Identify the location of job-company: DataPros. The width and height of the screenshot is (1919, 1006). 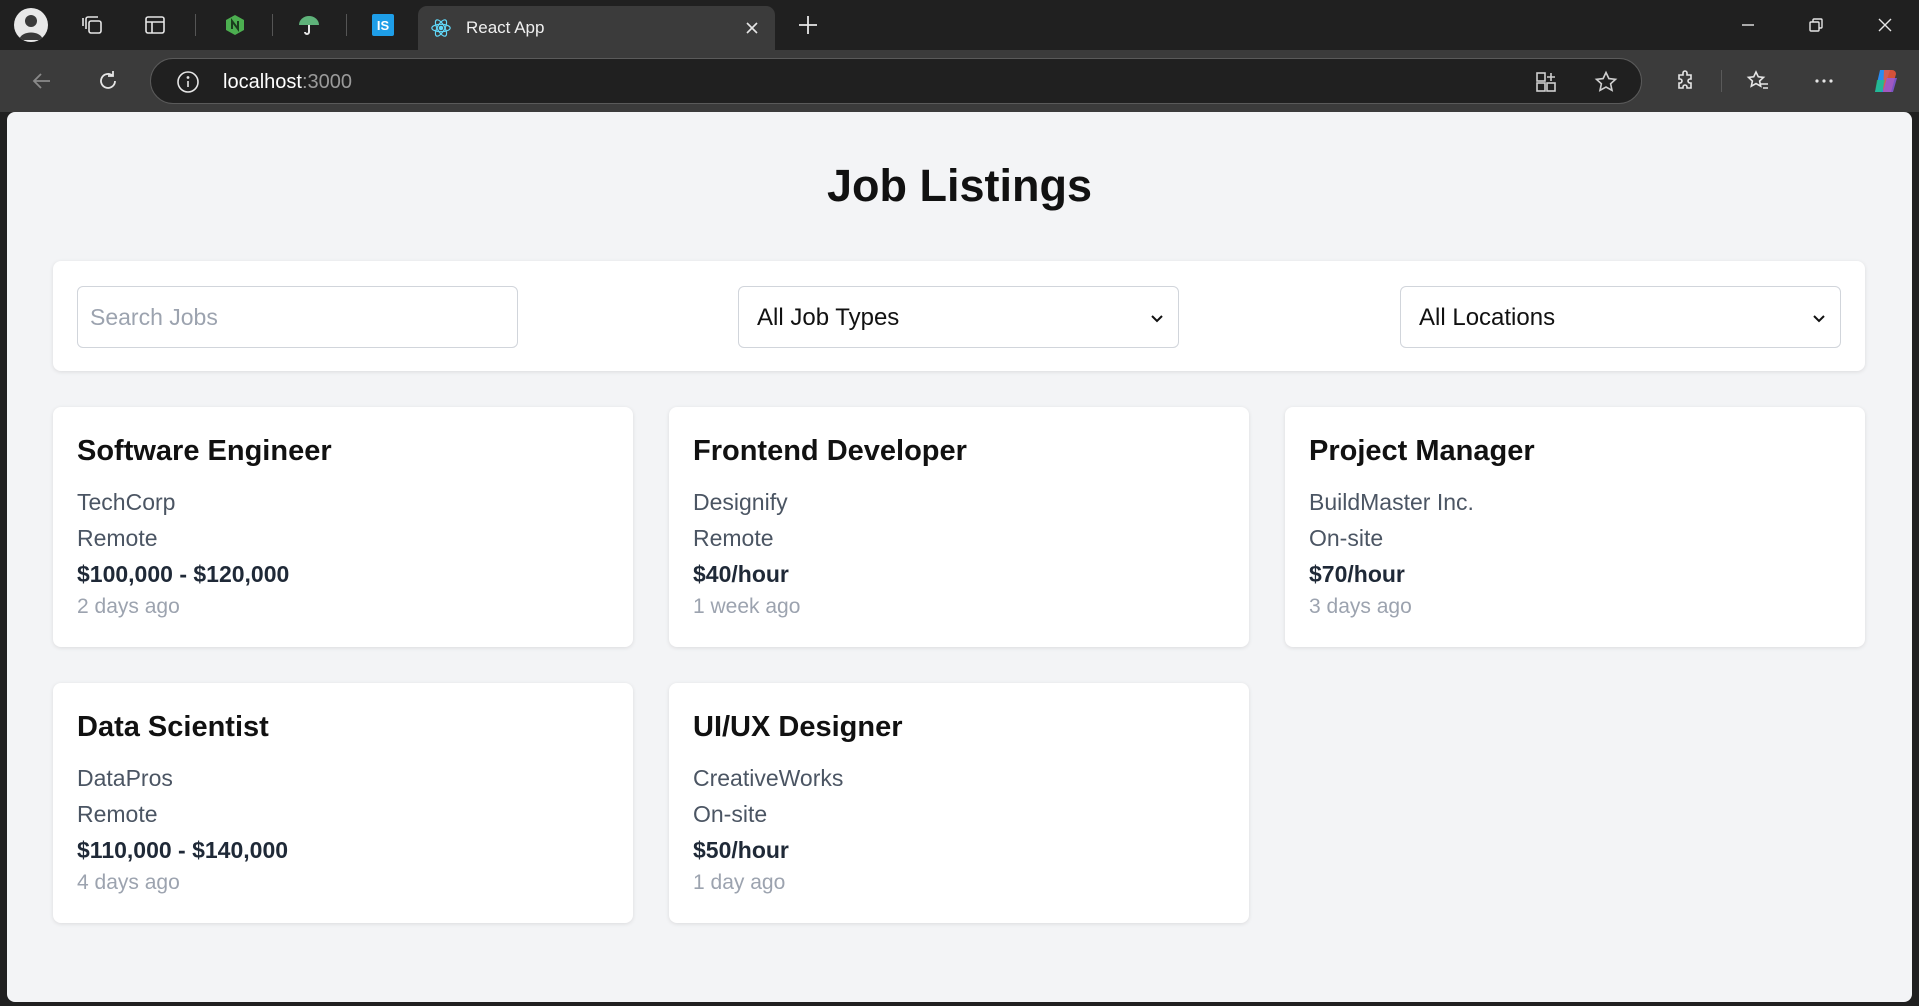
(125, 778).